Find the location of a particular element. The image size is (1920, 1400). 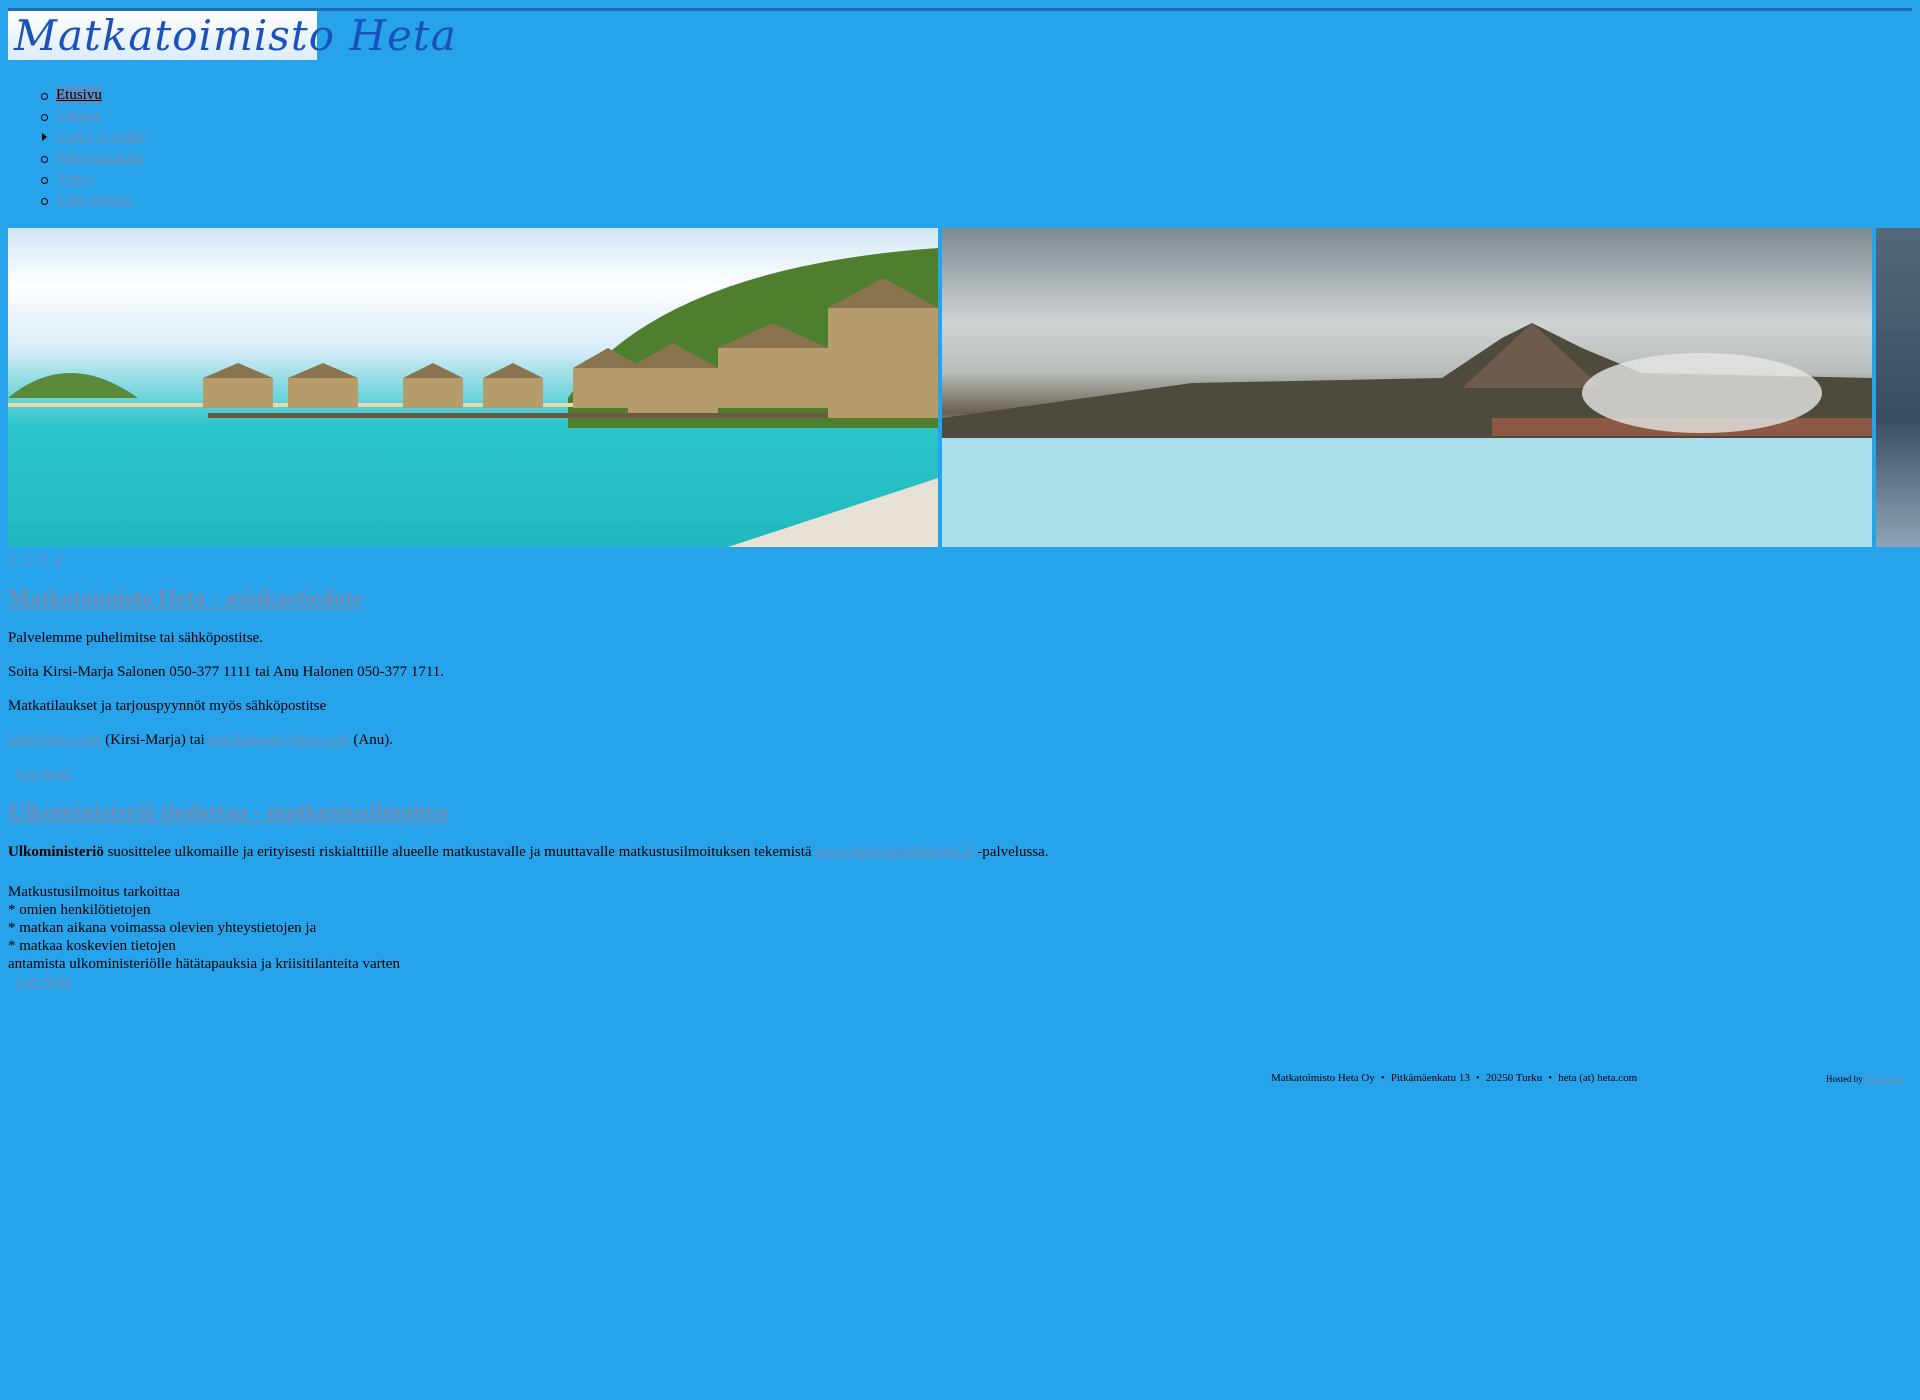

bungalows-illustration is located at coordinates (473, 397).